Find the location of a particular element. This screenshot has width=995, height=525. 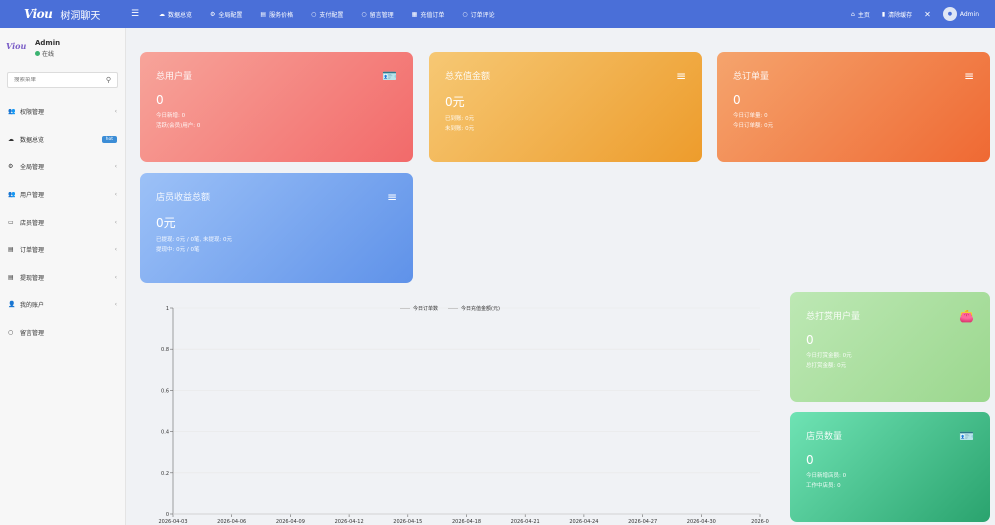

file-icon: ▦ is located at coordinates (414, 14).